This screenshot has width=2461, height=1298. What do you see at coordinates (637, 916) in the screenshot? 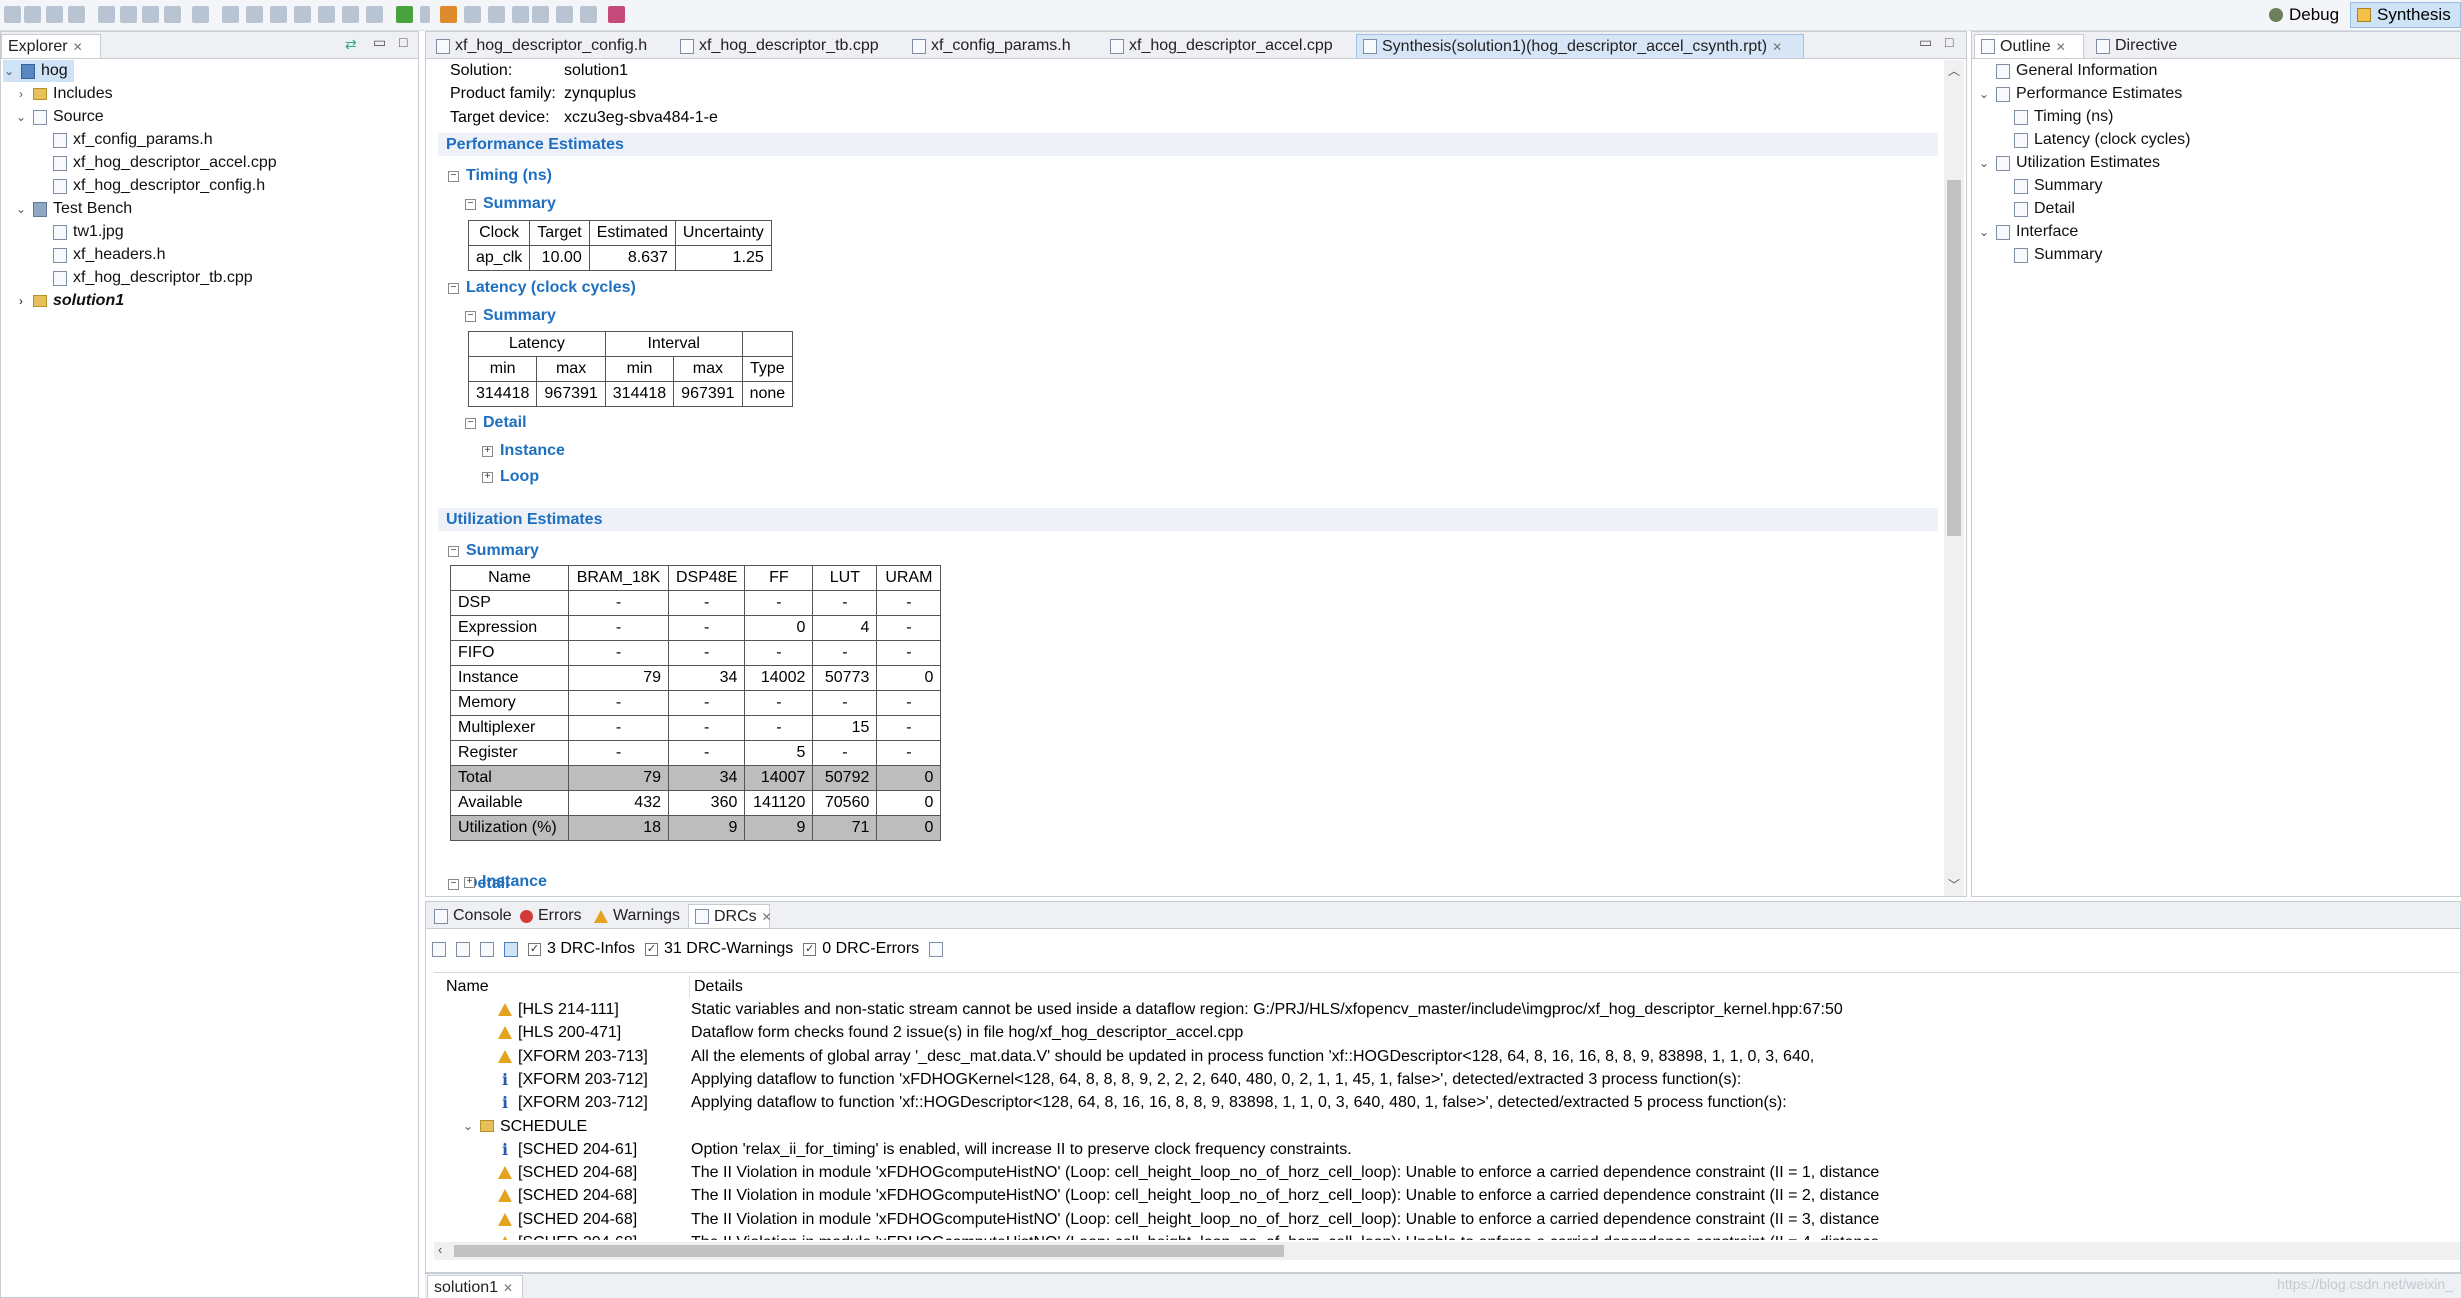
I see `tab-warnings: Warnings` at bounding box center [637, 916].